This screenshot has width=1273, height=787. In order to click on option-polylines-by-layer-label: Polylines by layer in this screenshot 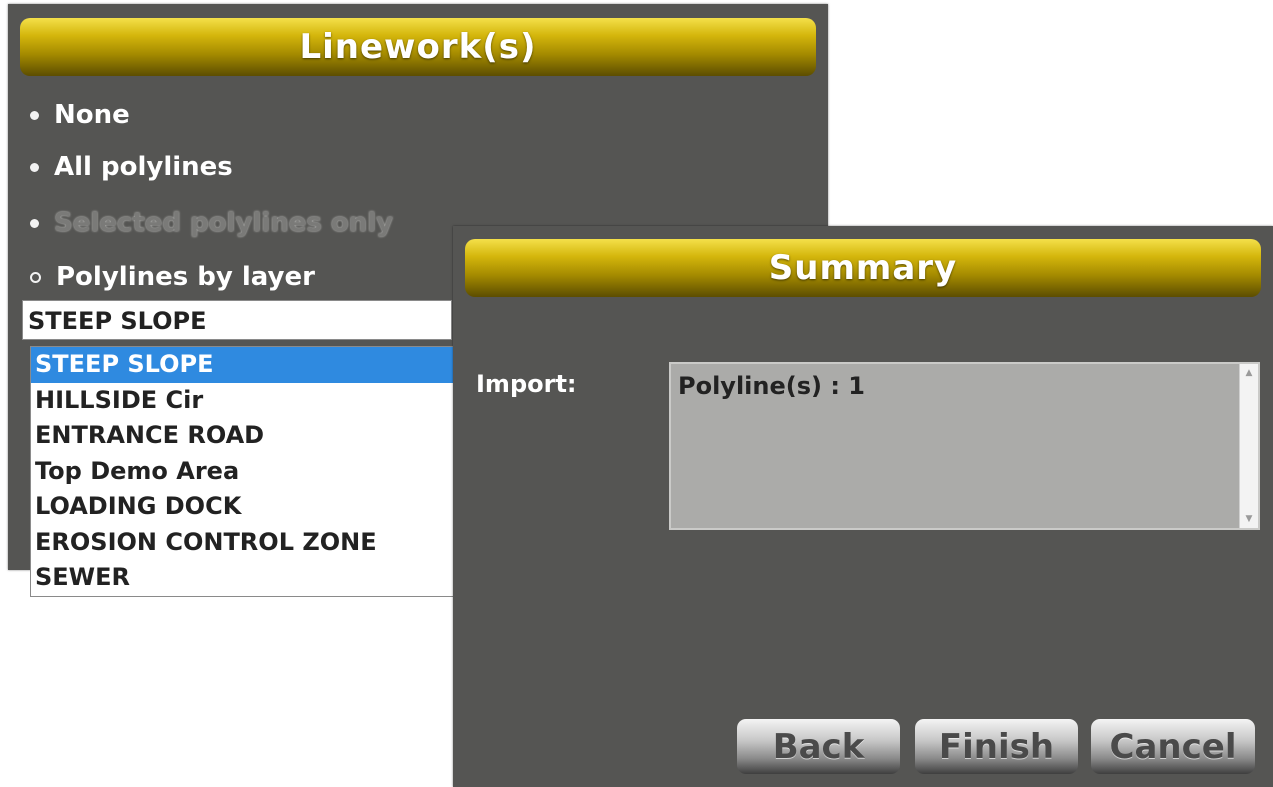, I will do `click(185, 277)`.